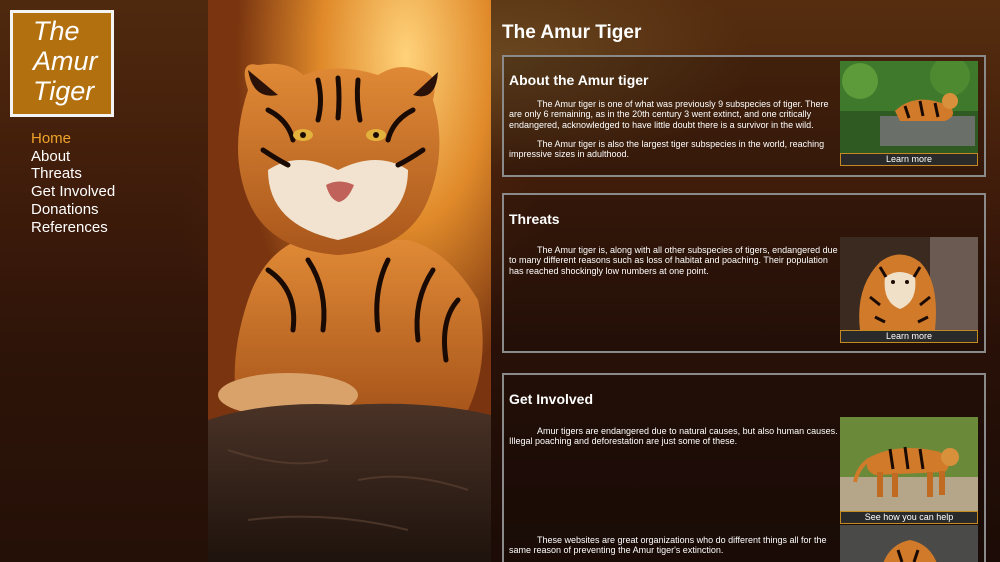 This screenshot has height=562, width=1000. What do you see at coordinates (65, 61) in the screenshot?
I see `logo-line-2: Amur` at bounding box center [65, 61].